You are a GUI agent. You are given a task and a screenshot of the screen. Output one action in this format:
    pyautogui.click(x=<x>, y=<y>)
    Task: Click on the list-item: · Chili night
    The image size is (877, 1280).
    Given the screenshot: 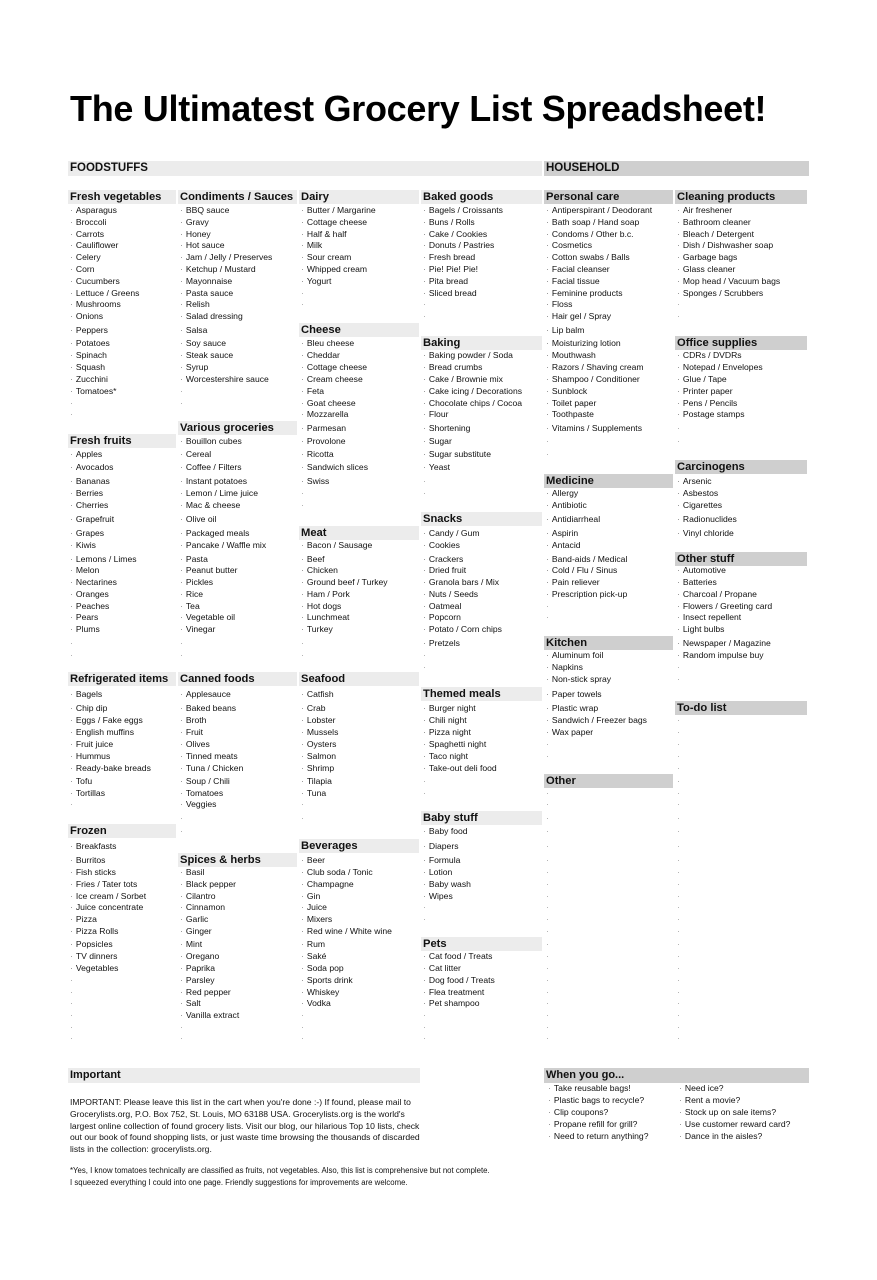 What is the action you would take?
    pyautogui.click(x=445, y=720)
    